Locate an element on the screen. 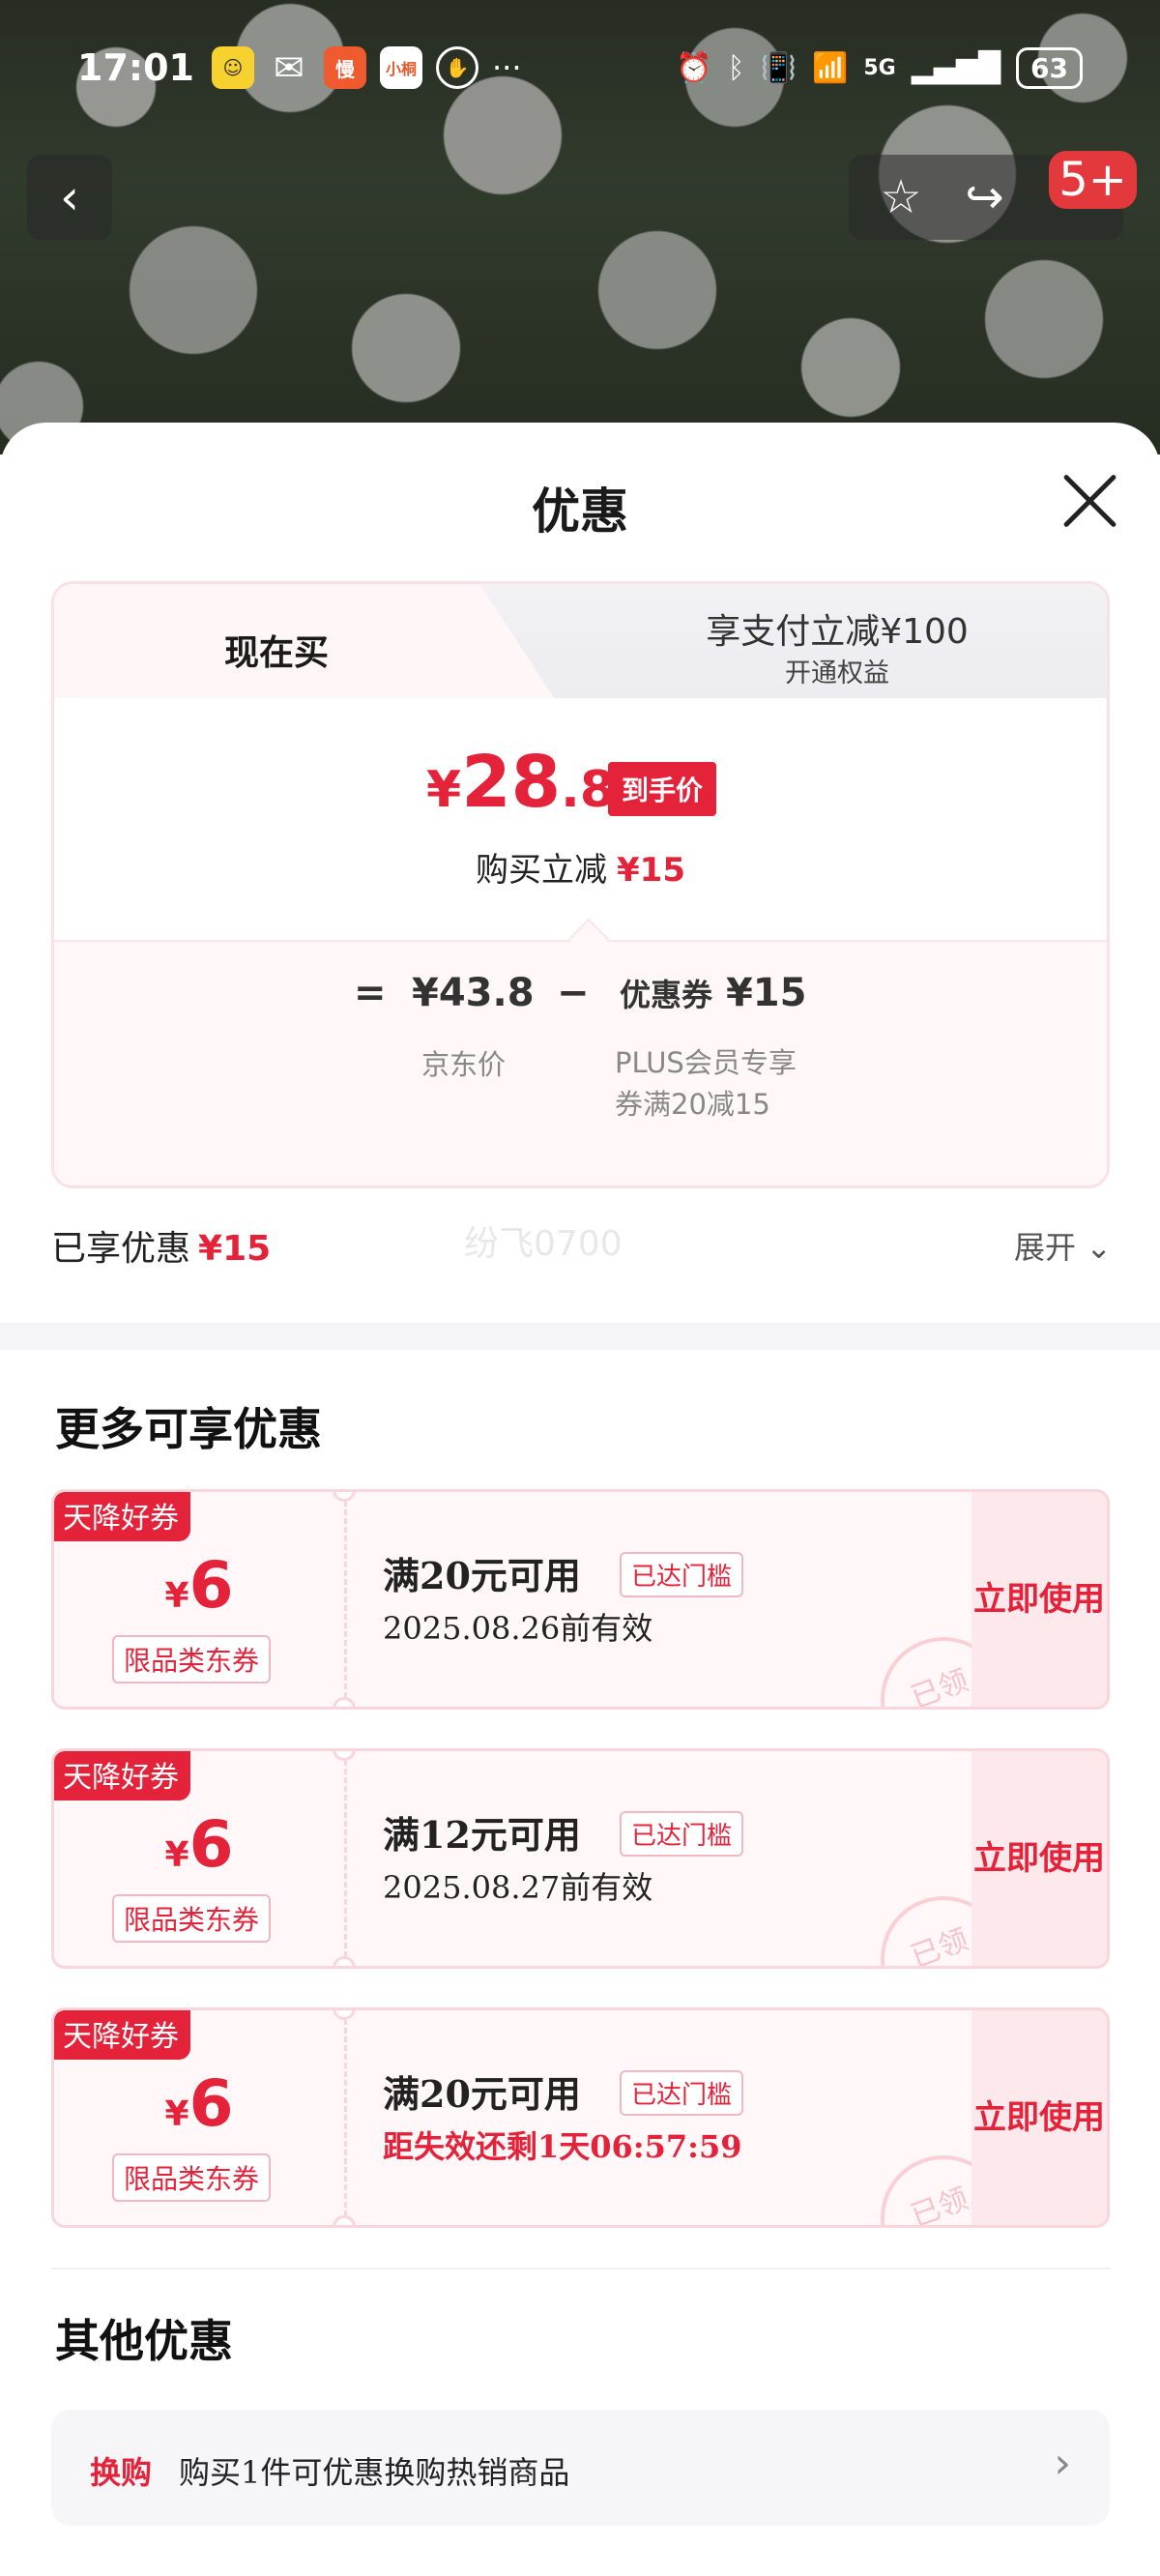 This screenshot has height=2576, width=1160. enjoyed-discount: 已享优惠 ¥15 is located at coordinates (162, 1249).